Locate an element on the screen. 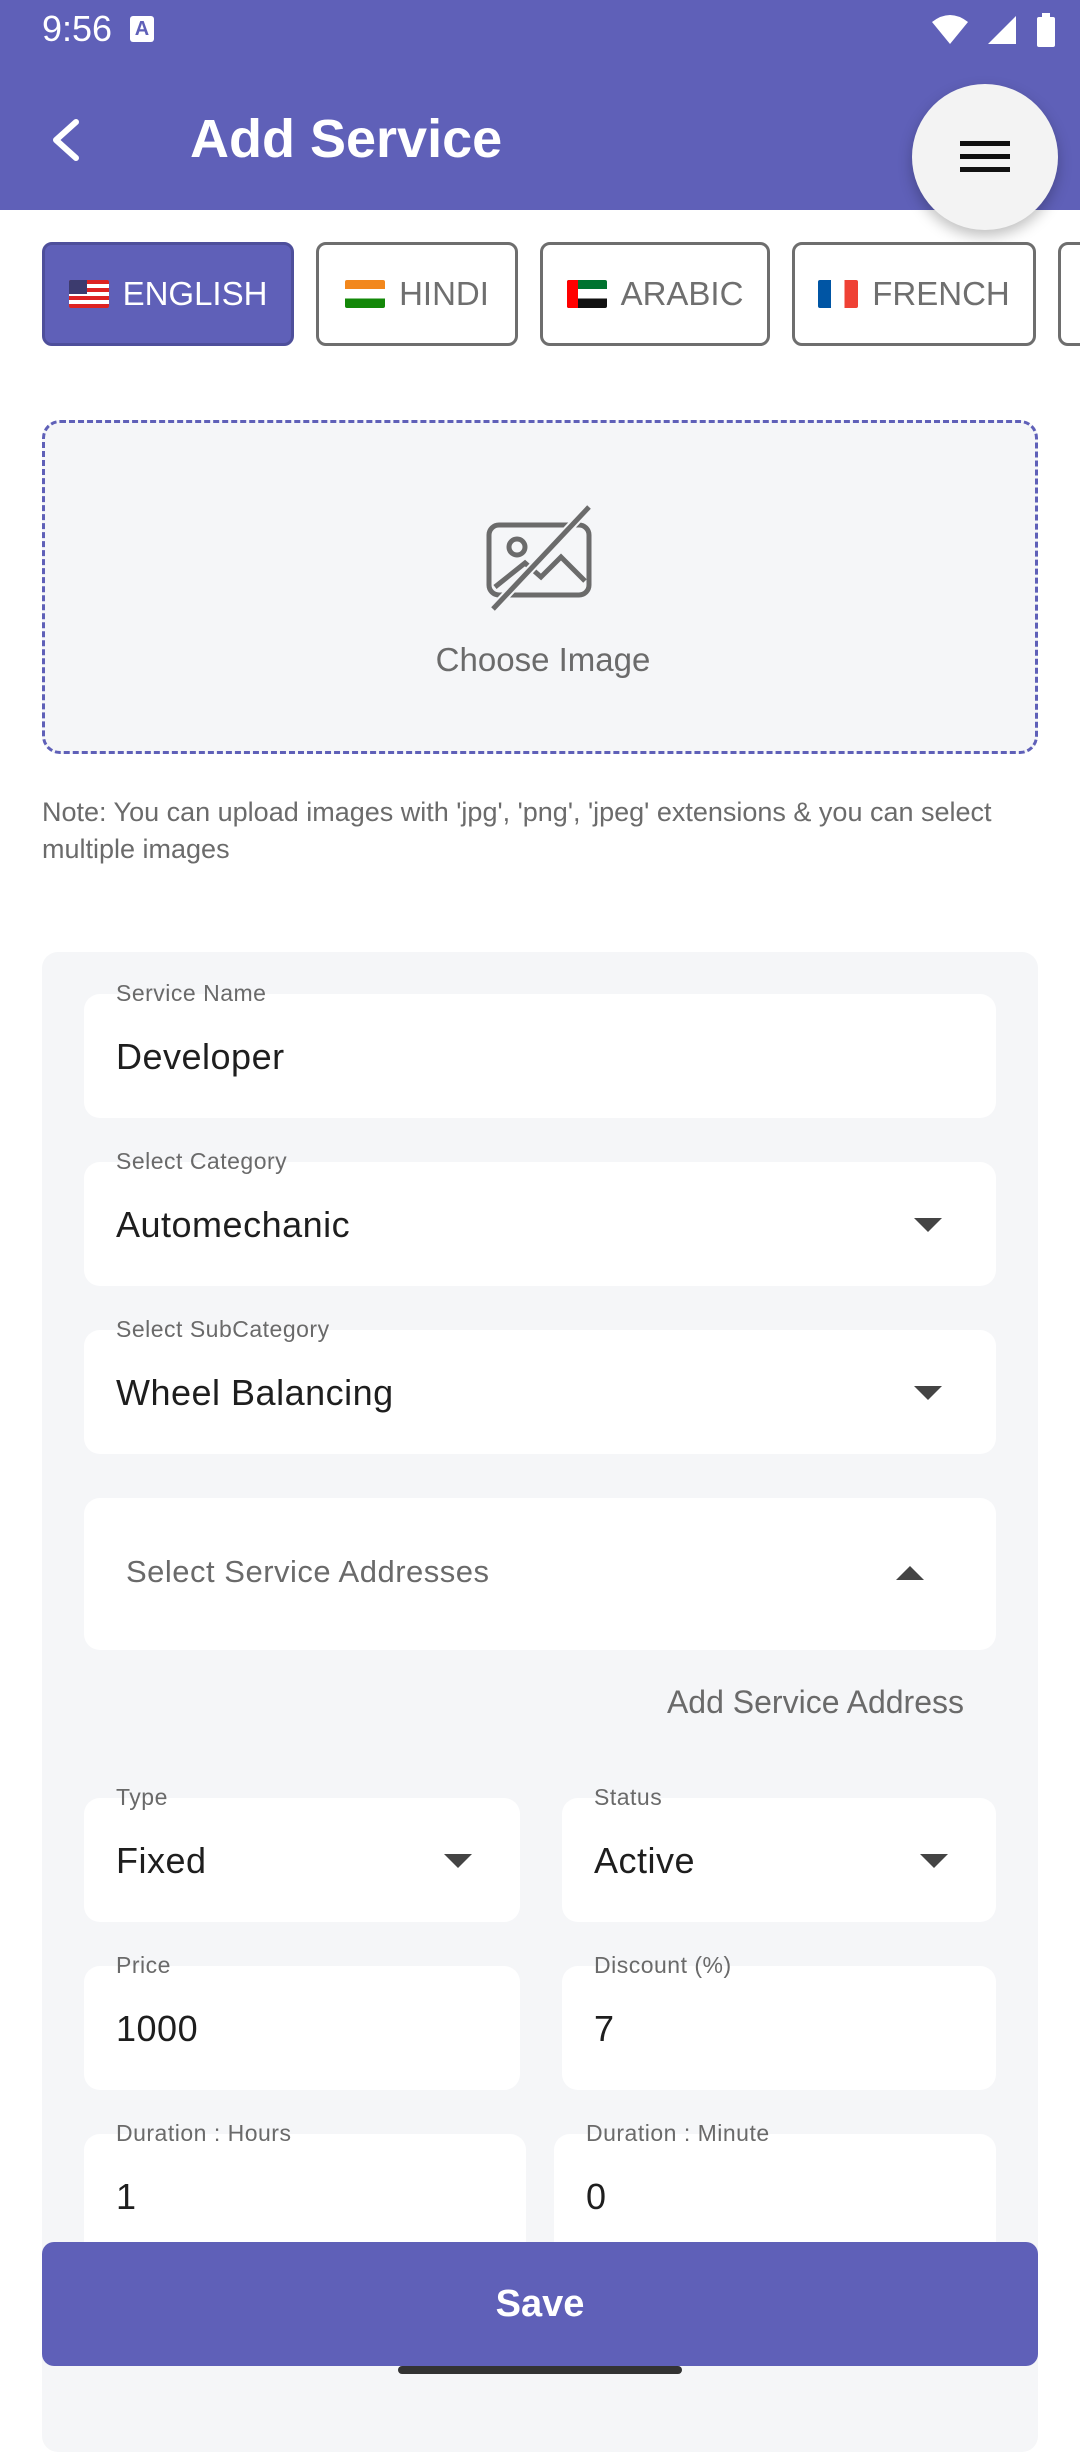  service-name-value: Developer is located at coordinates (200, 1056).